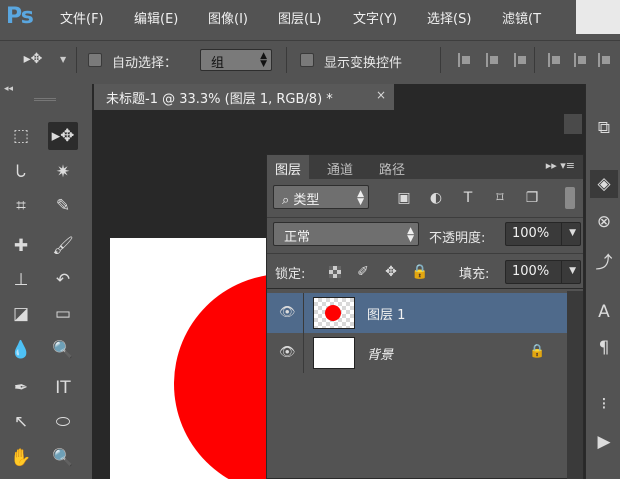 The image size is (620, 479). Describe the element at coordinates (604, 222) in the screenshot. I see `adjustments-icon: ⊗` at that location.